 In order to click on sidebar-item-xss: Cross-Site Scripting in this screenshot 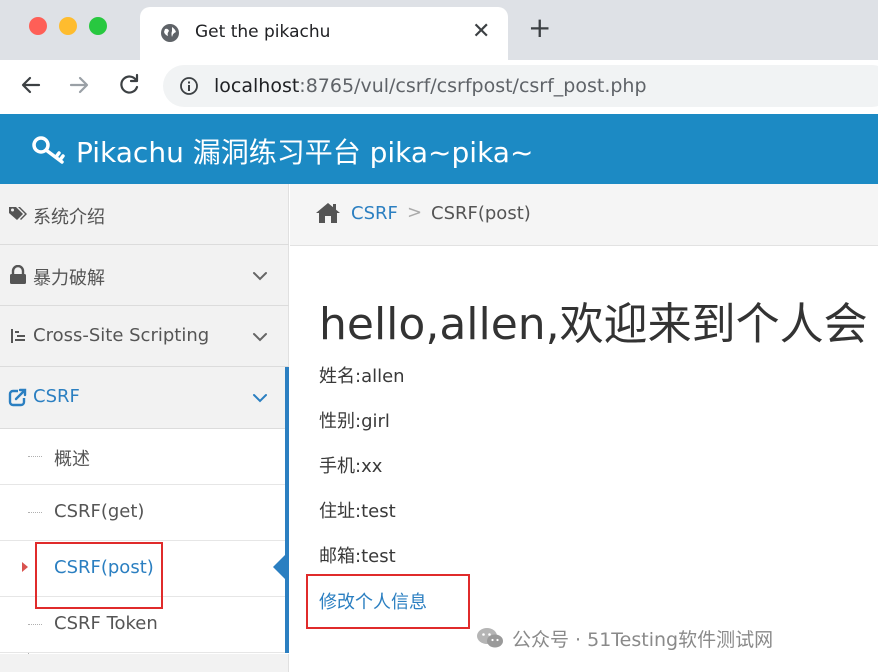, I will do `click(144, 336)`.